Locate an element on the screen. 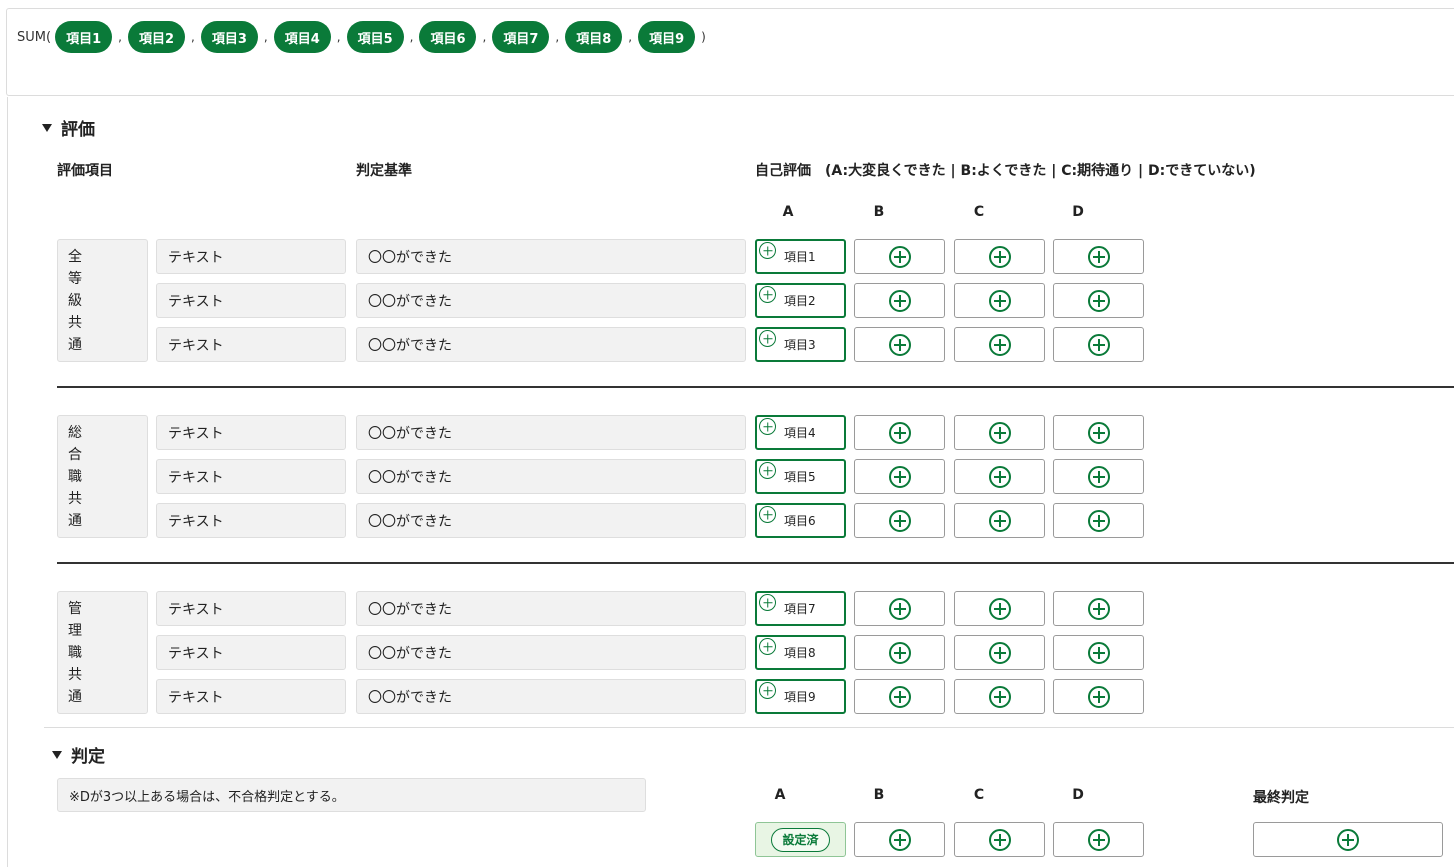  category-char: 理 is located at coordinates (75, 631).